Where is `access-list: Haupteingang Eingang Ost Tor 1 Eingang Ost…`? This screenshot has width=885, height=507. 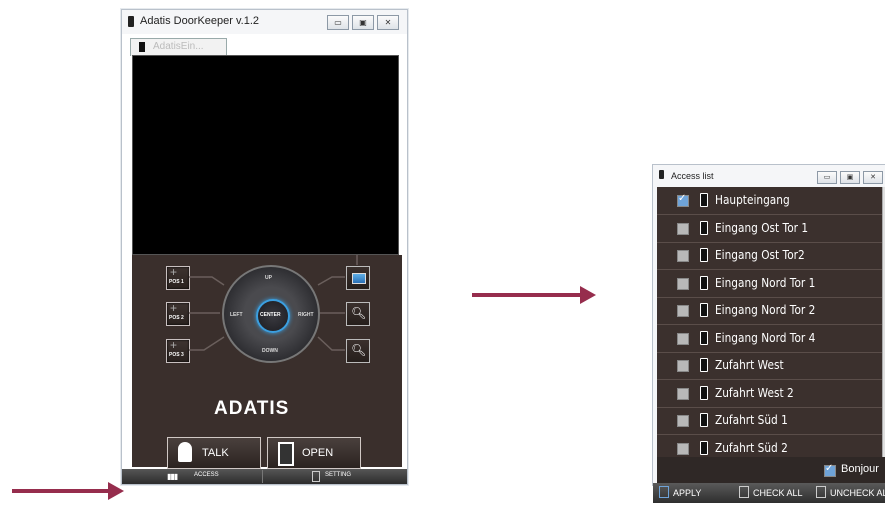
access-list: Haupteingang Eingang Ost Tor 1 Eingang Ost… is located at coordinates (769, 322).